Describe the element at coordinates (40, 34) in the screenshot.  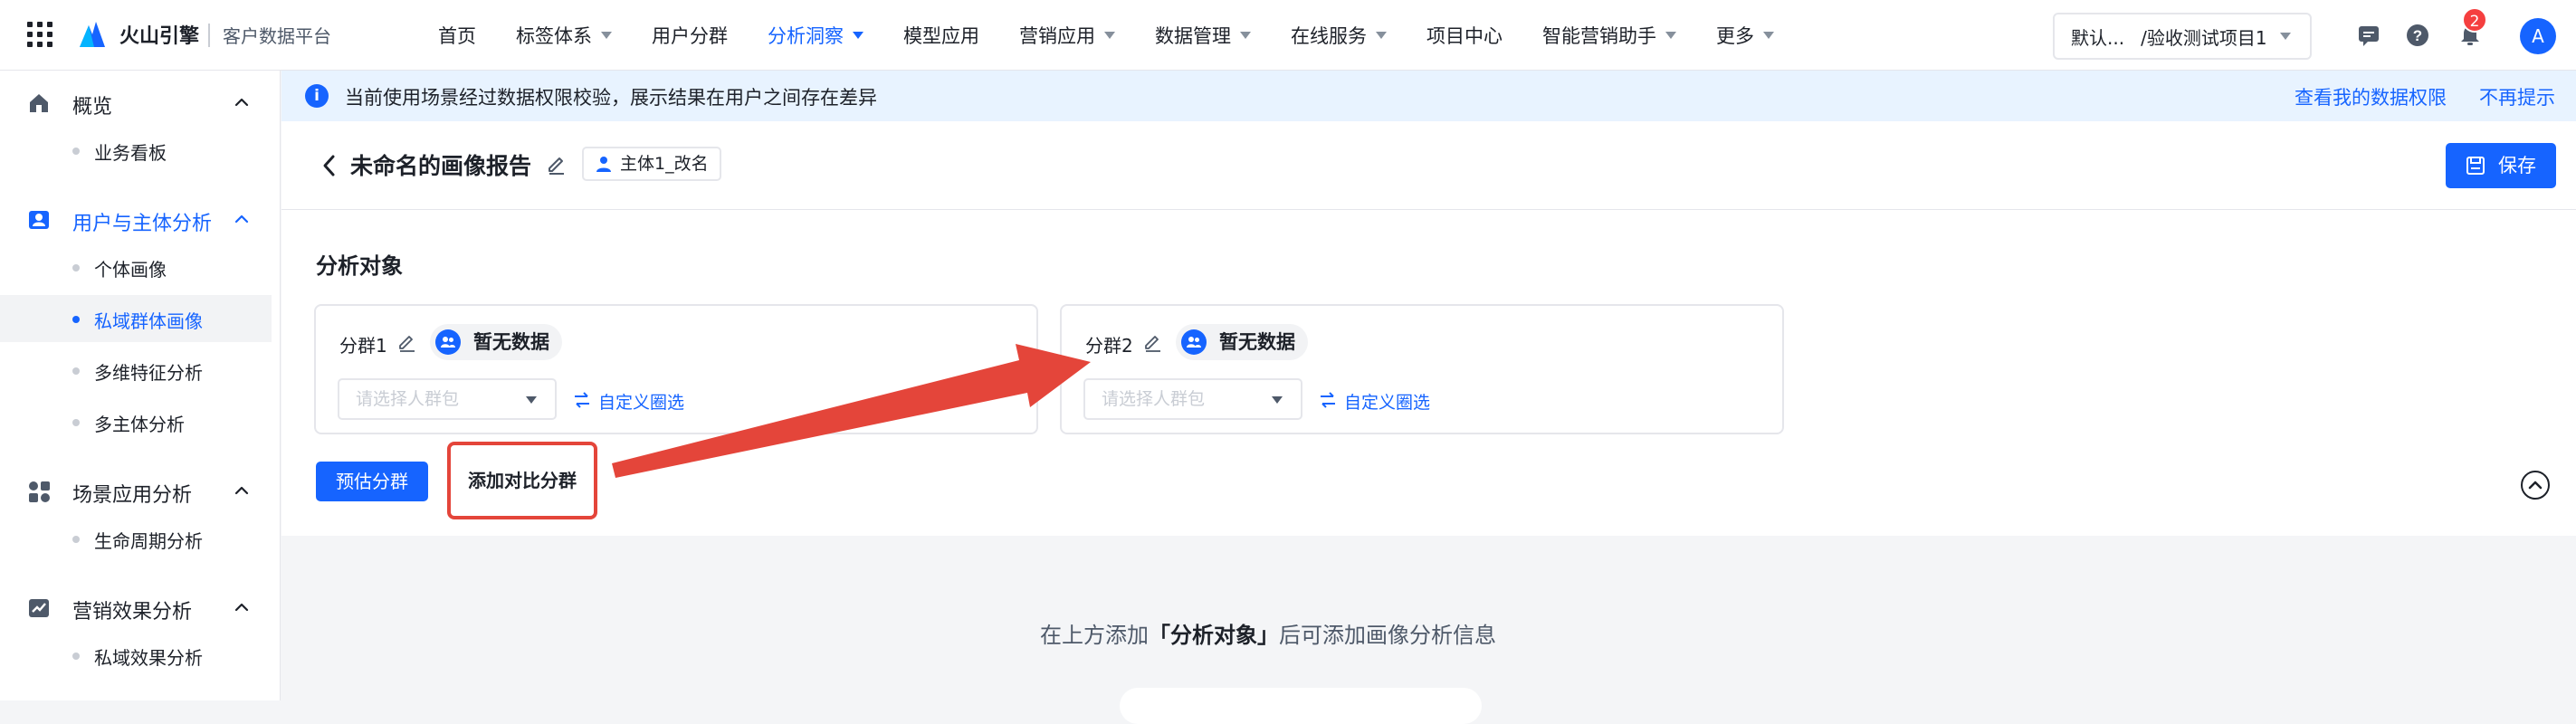
I see `app-launcher-icon` at that location.